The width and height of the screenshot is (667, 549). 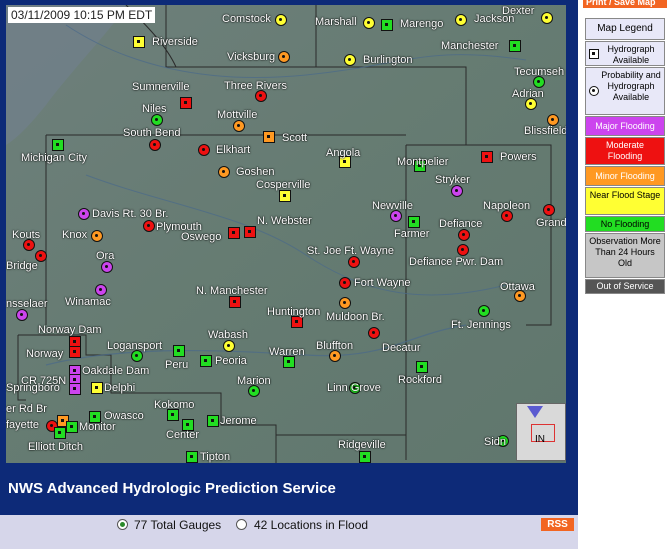 What do you see at coordinates (374, 333) in the screenshot?
I see `gauge-marker-decatur` at bounding box center [374, 333].